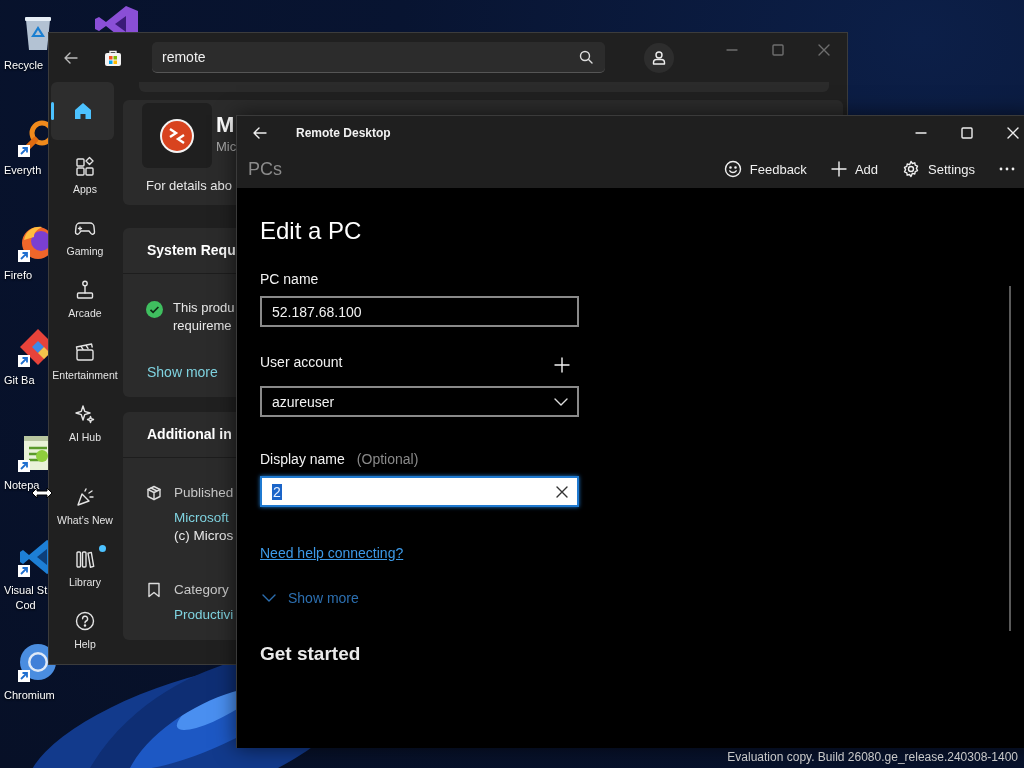 Image resolution: width=1024 pixels, height=768 pixels. I want to click on clear-icon, so click(562, 491).